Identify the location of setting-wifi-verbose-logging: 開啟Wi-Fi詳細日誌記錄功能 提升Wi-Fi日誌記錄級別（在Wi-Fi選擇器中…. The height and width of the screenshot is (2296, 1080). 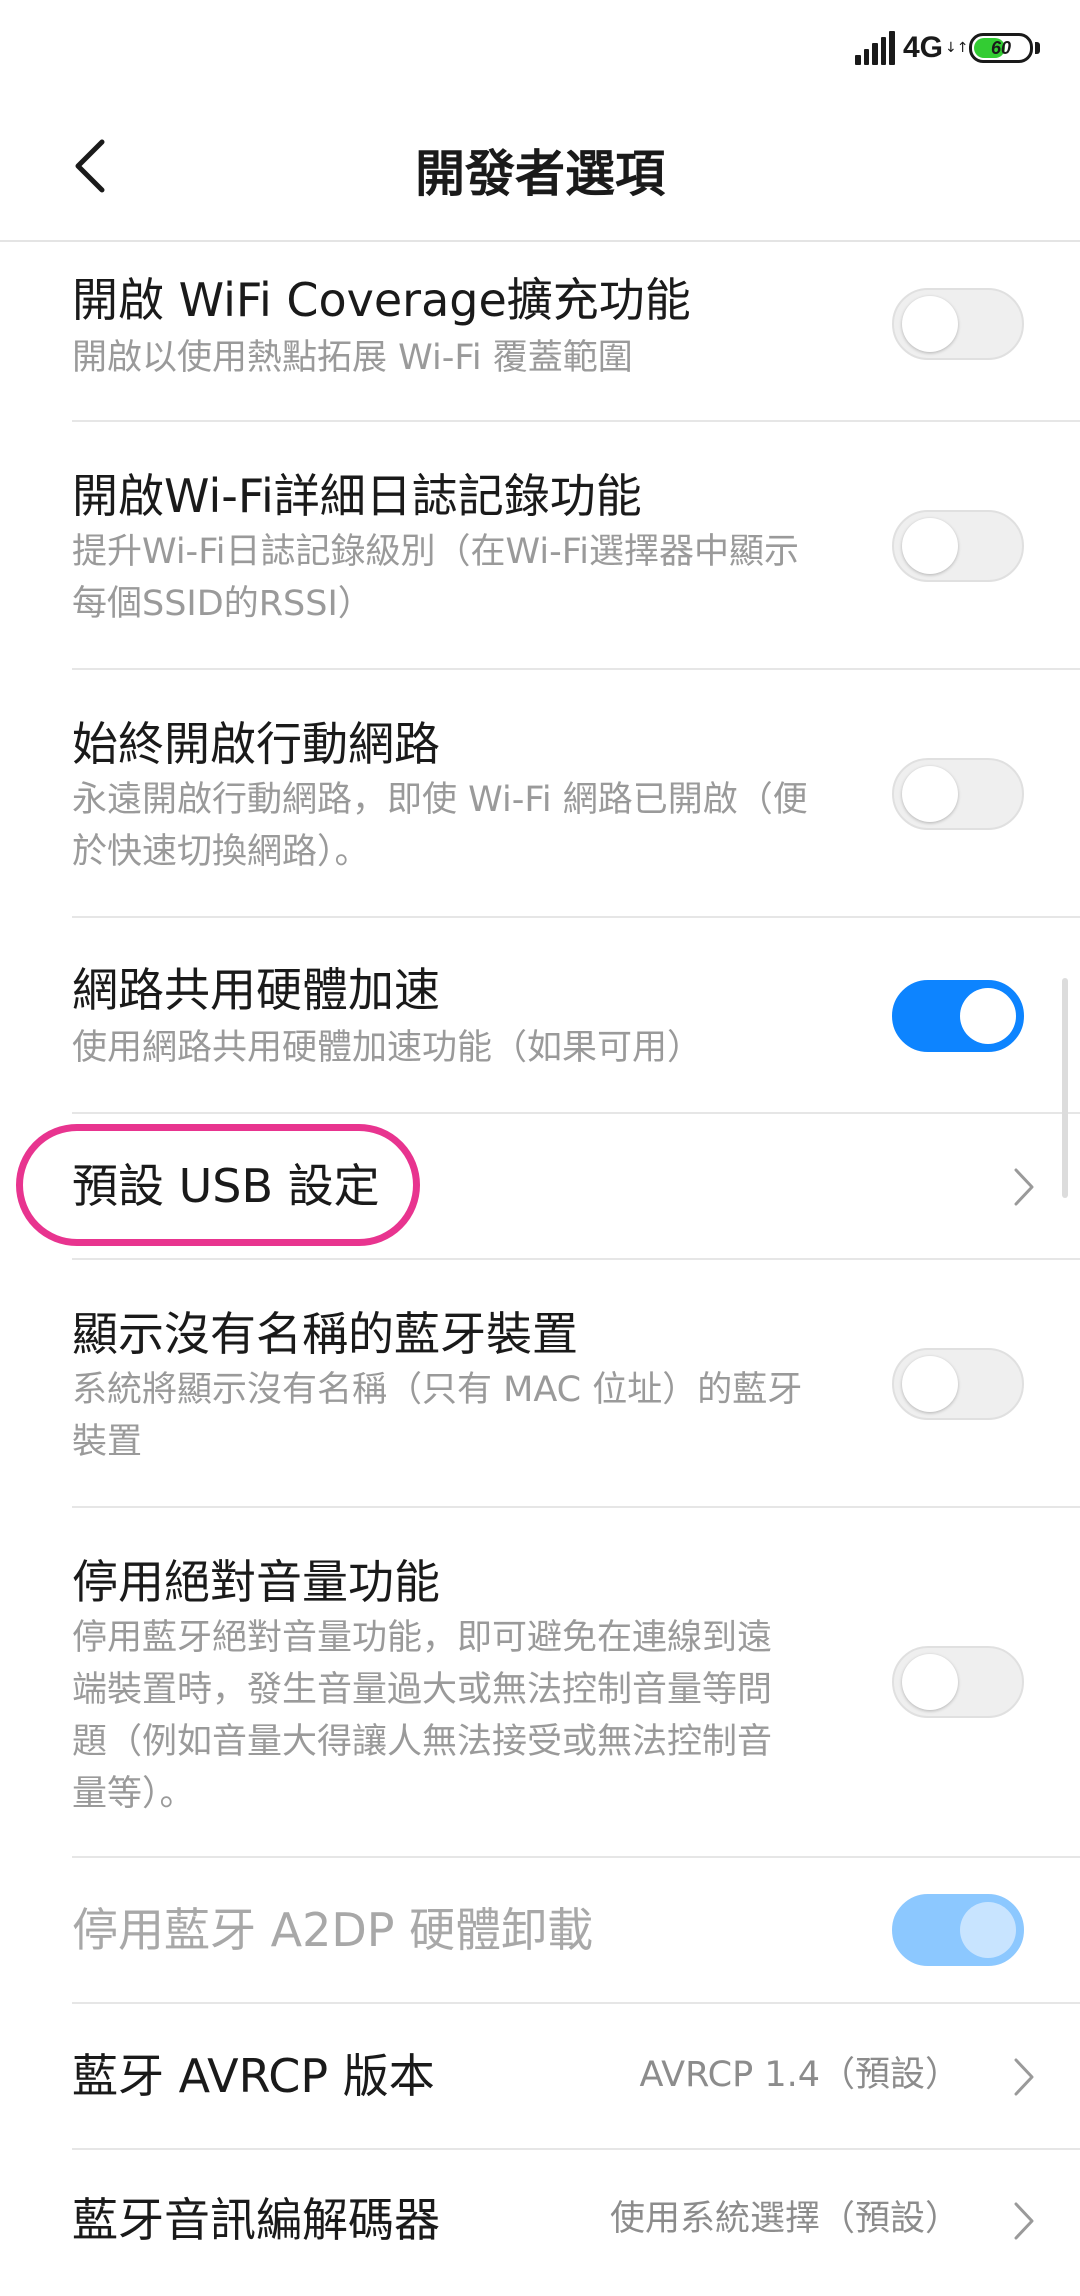
(576, 546).